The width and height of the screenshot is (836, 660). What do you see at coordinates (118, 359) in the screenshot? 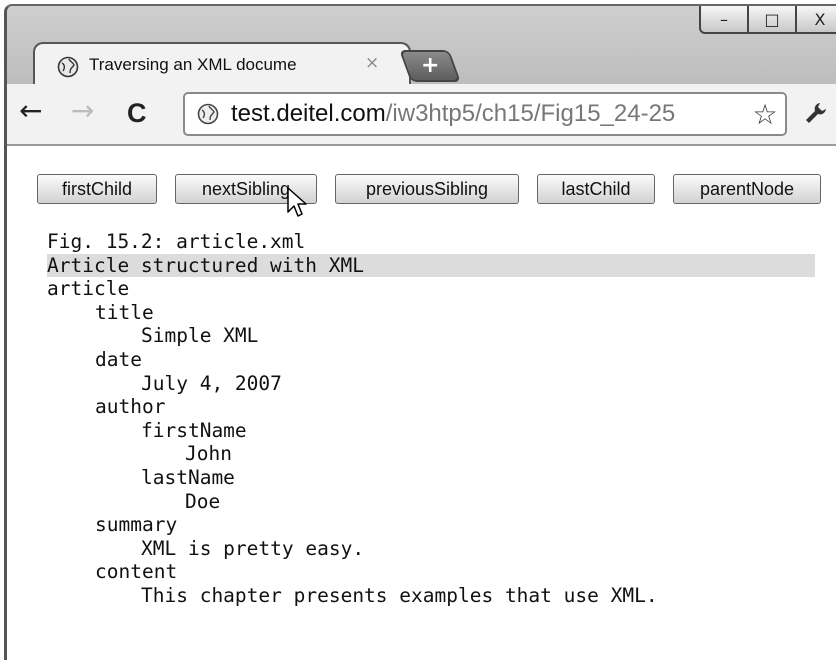
I see `tree-node-date: date` at bounding box center [118, 359].